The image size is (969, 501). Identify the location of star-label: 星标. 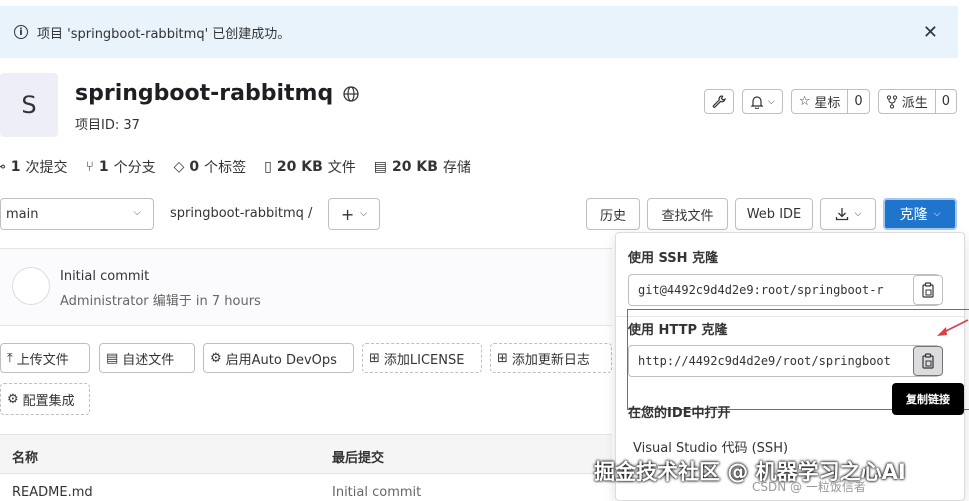
(827, 103).